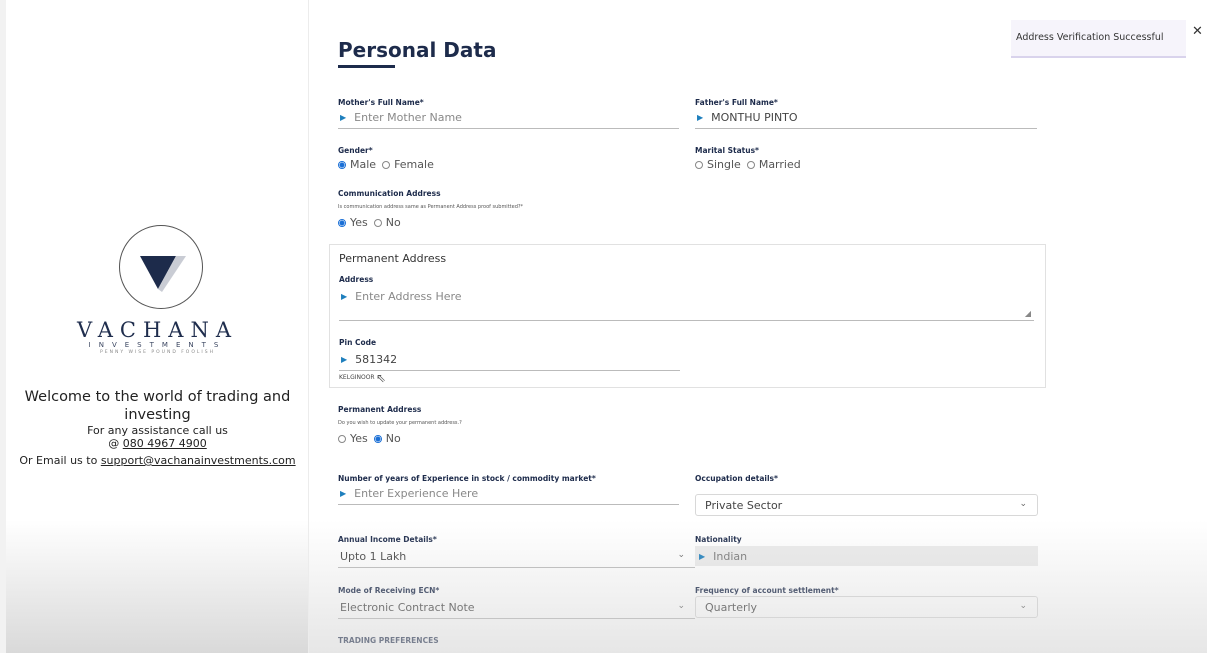  Describe the element at coordinates (356, 279) in the screenshot. I see `address-label: Address` at that location.